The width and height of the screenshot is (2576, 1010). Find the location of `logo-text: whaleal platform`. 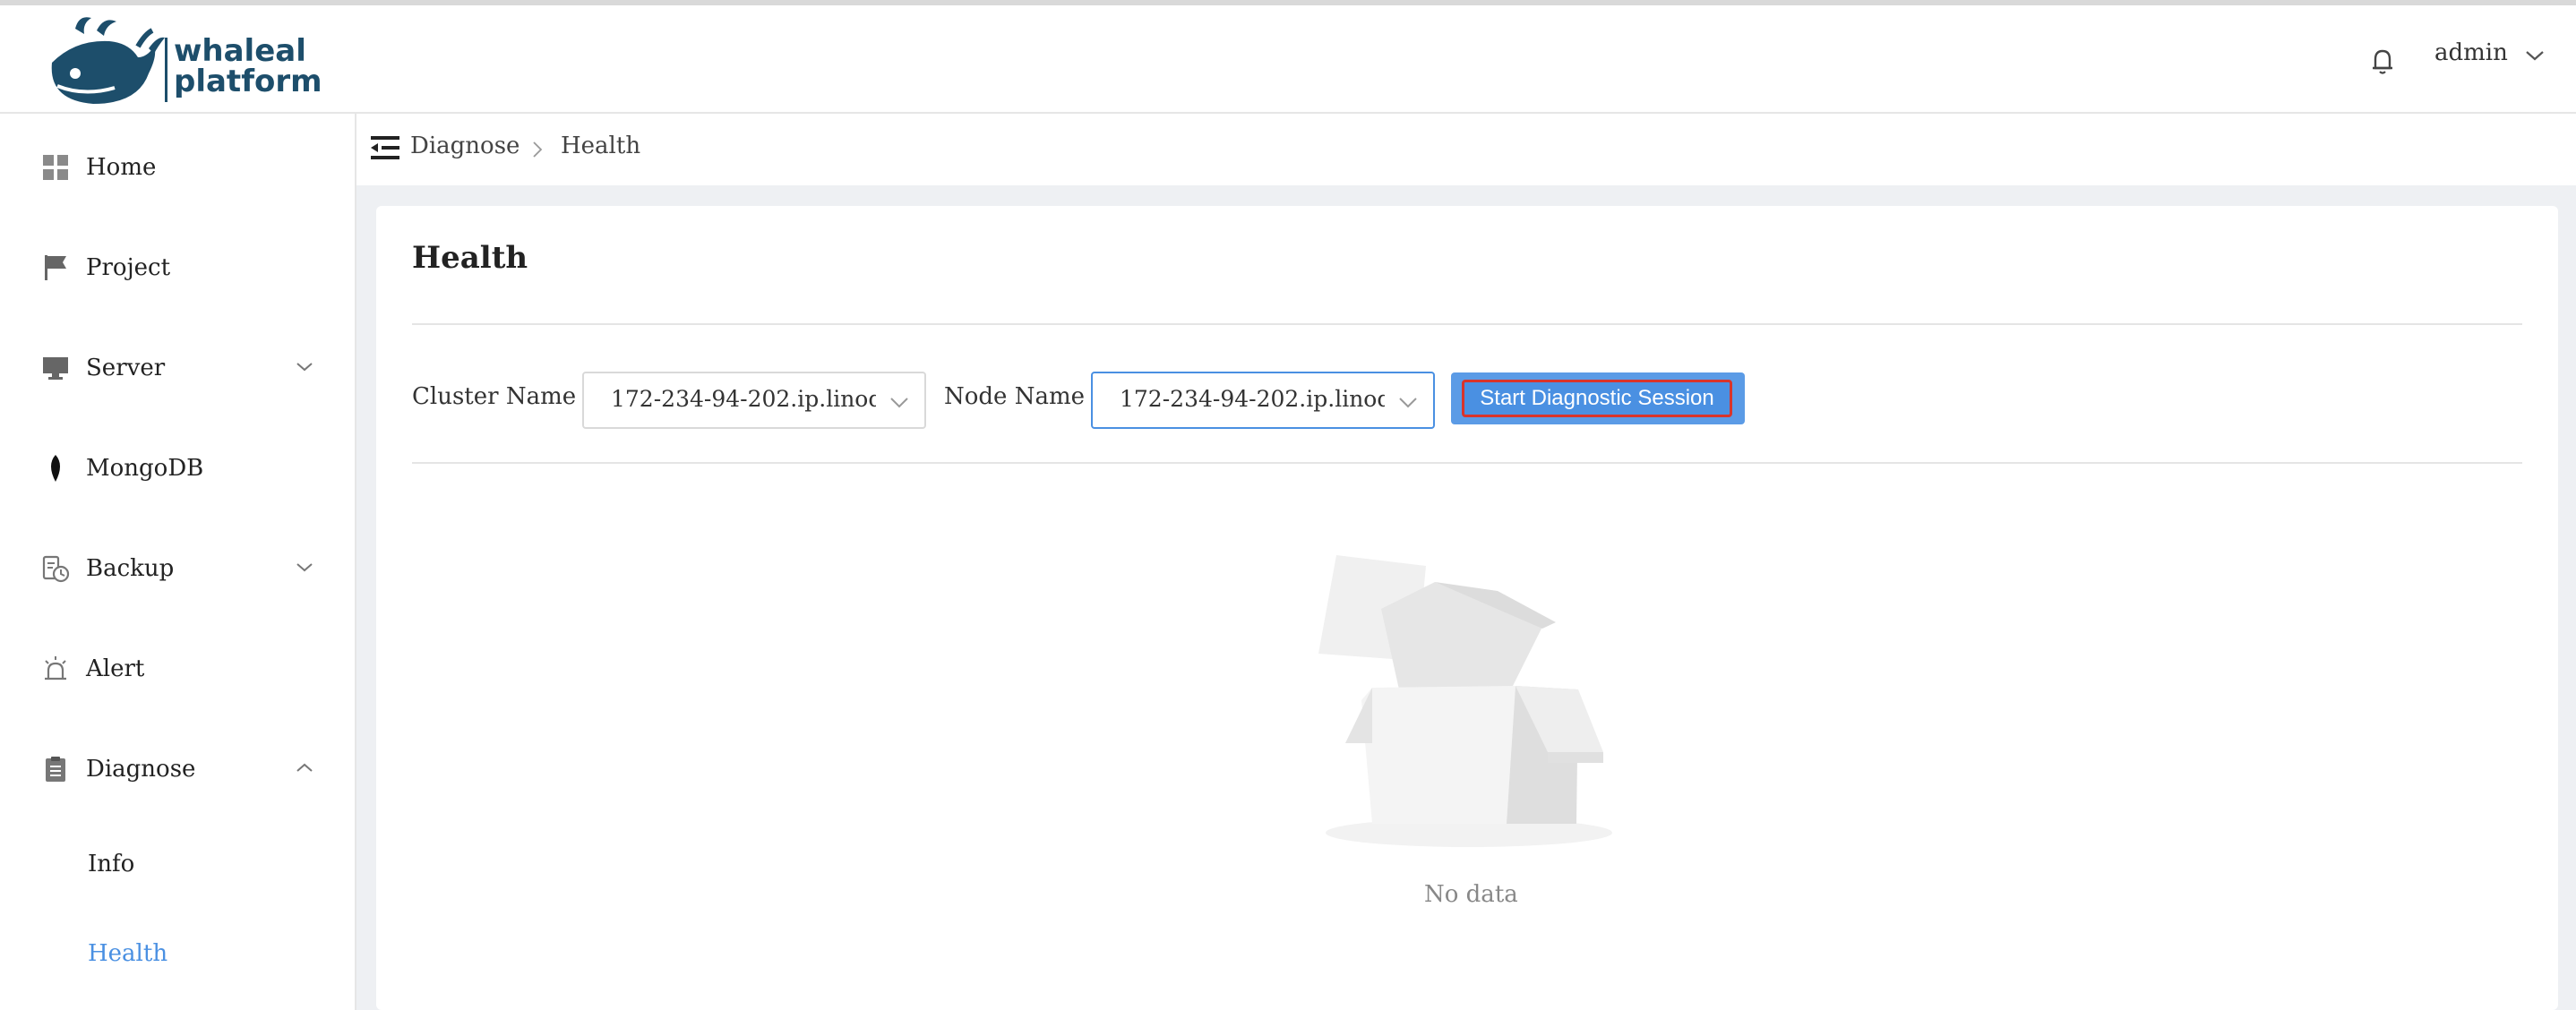

logo-text: whaleal platform is located at coordinates (248, 67).